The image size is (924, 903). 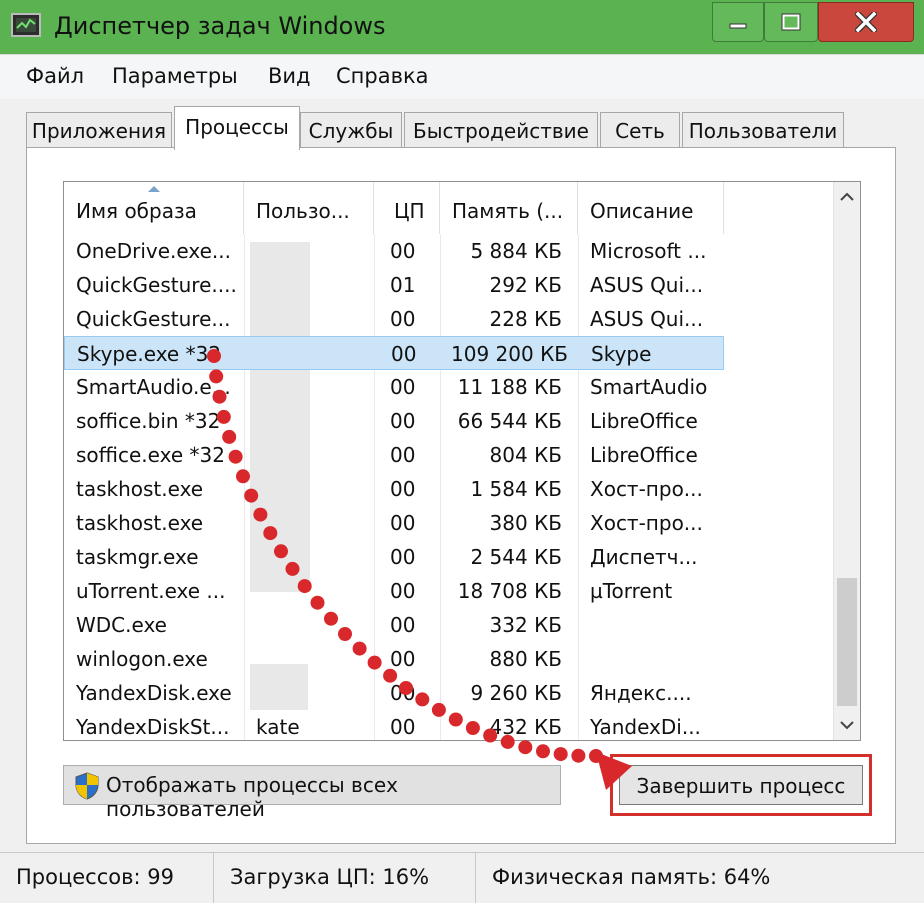 I want to click on tab-performance: Быстродействие, so click(x=501, y=130).